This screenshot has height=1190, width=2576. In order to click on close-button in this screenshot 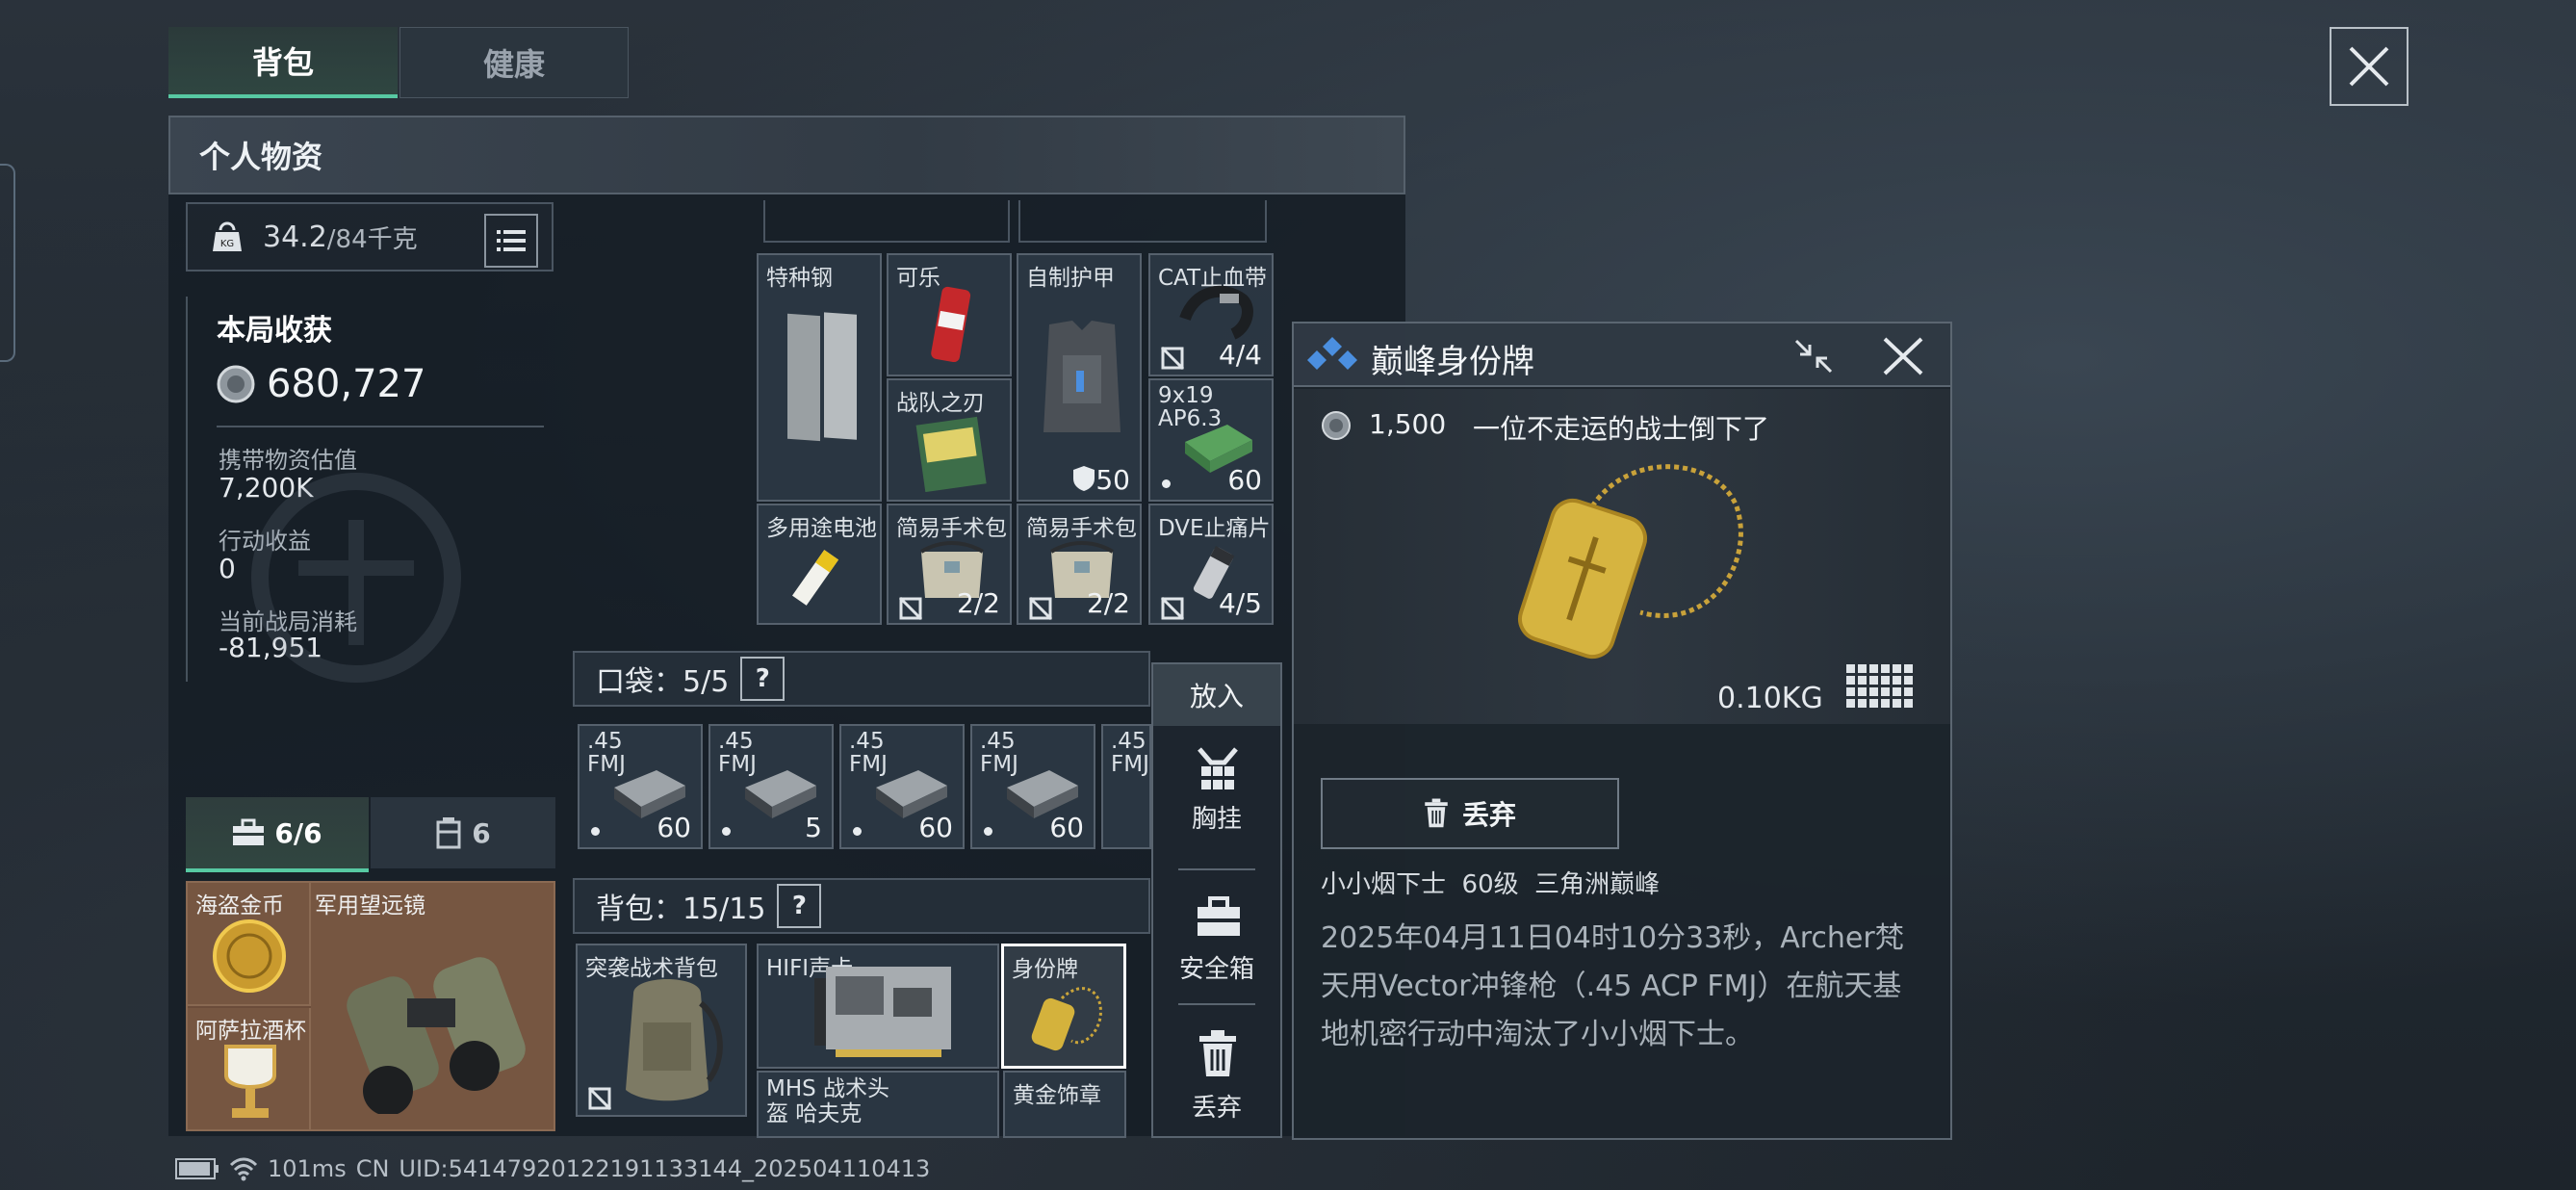, I will do `click(2369, 67)`.